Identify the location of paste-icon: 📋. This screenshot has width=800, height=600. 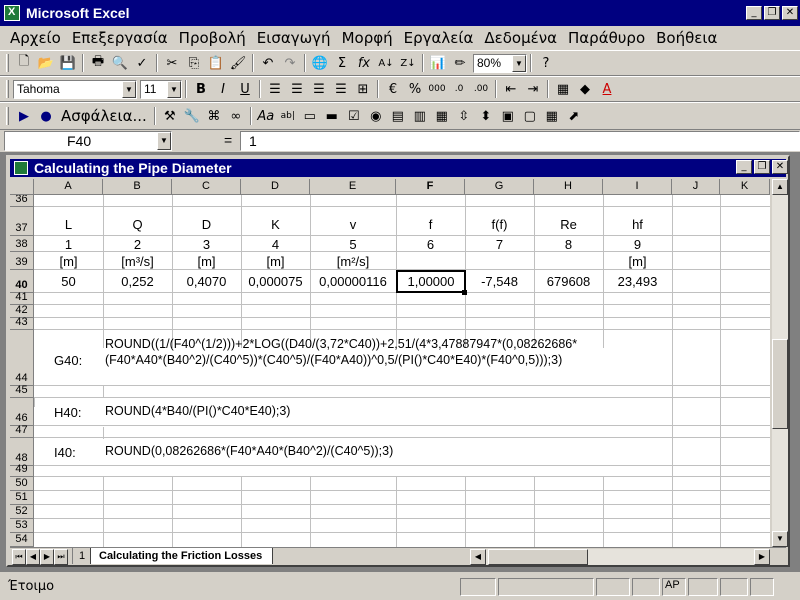
(216, 63).